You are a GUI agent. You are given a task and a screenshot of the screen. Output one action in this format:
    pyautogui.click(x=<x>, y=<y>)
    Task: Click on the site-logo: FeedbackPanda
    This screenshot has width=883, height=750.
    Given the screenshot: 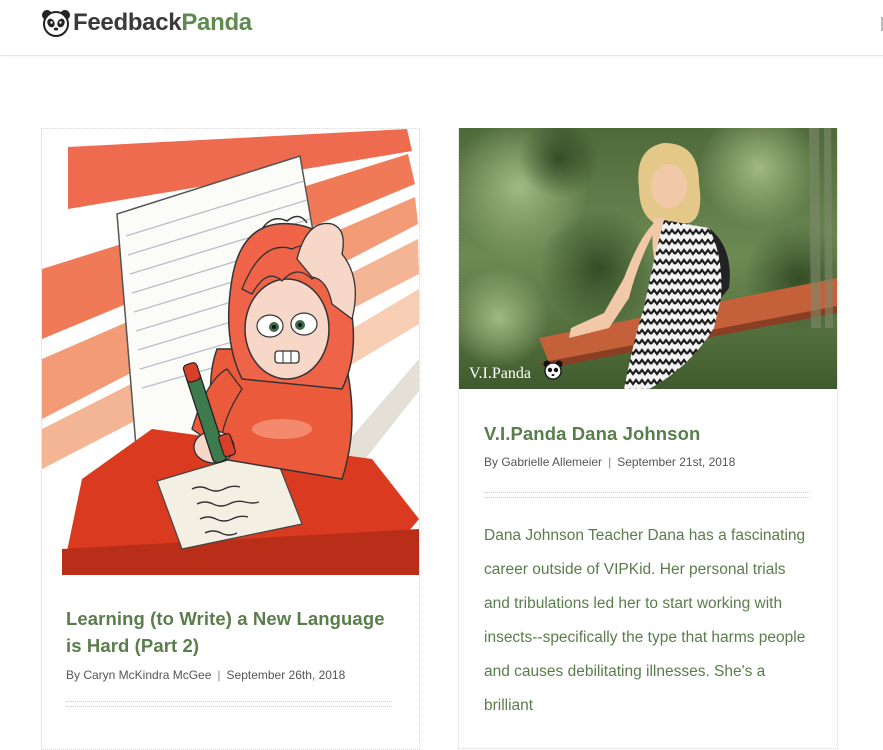 What is the action you would take?
    pyautogui.click(x=146, y=23)
    